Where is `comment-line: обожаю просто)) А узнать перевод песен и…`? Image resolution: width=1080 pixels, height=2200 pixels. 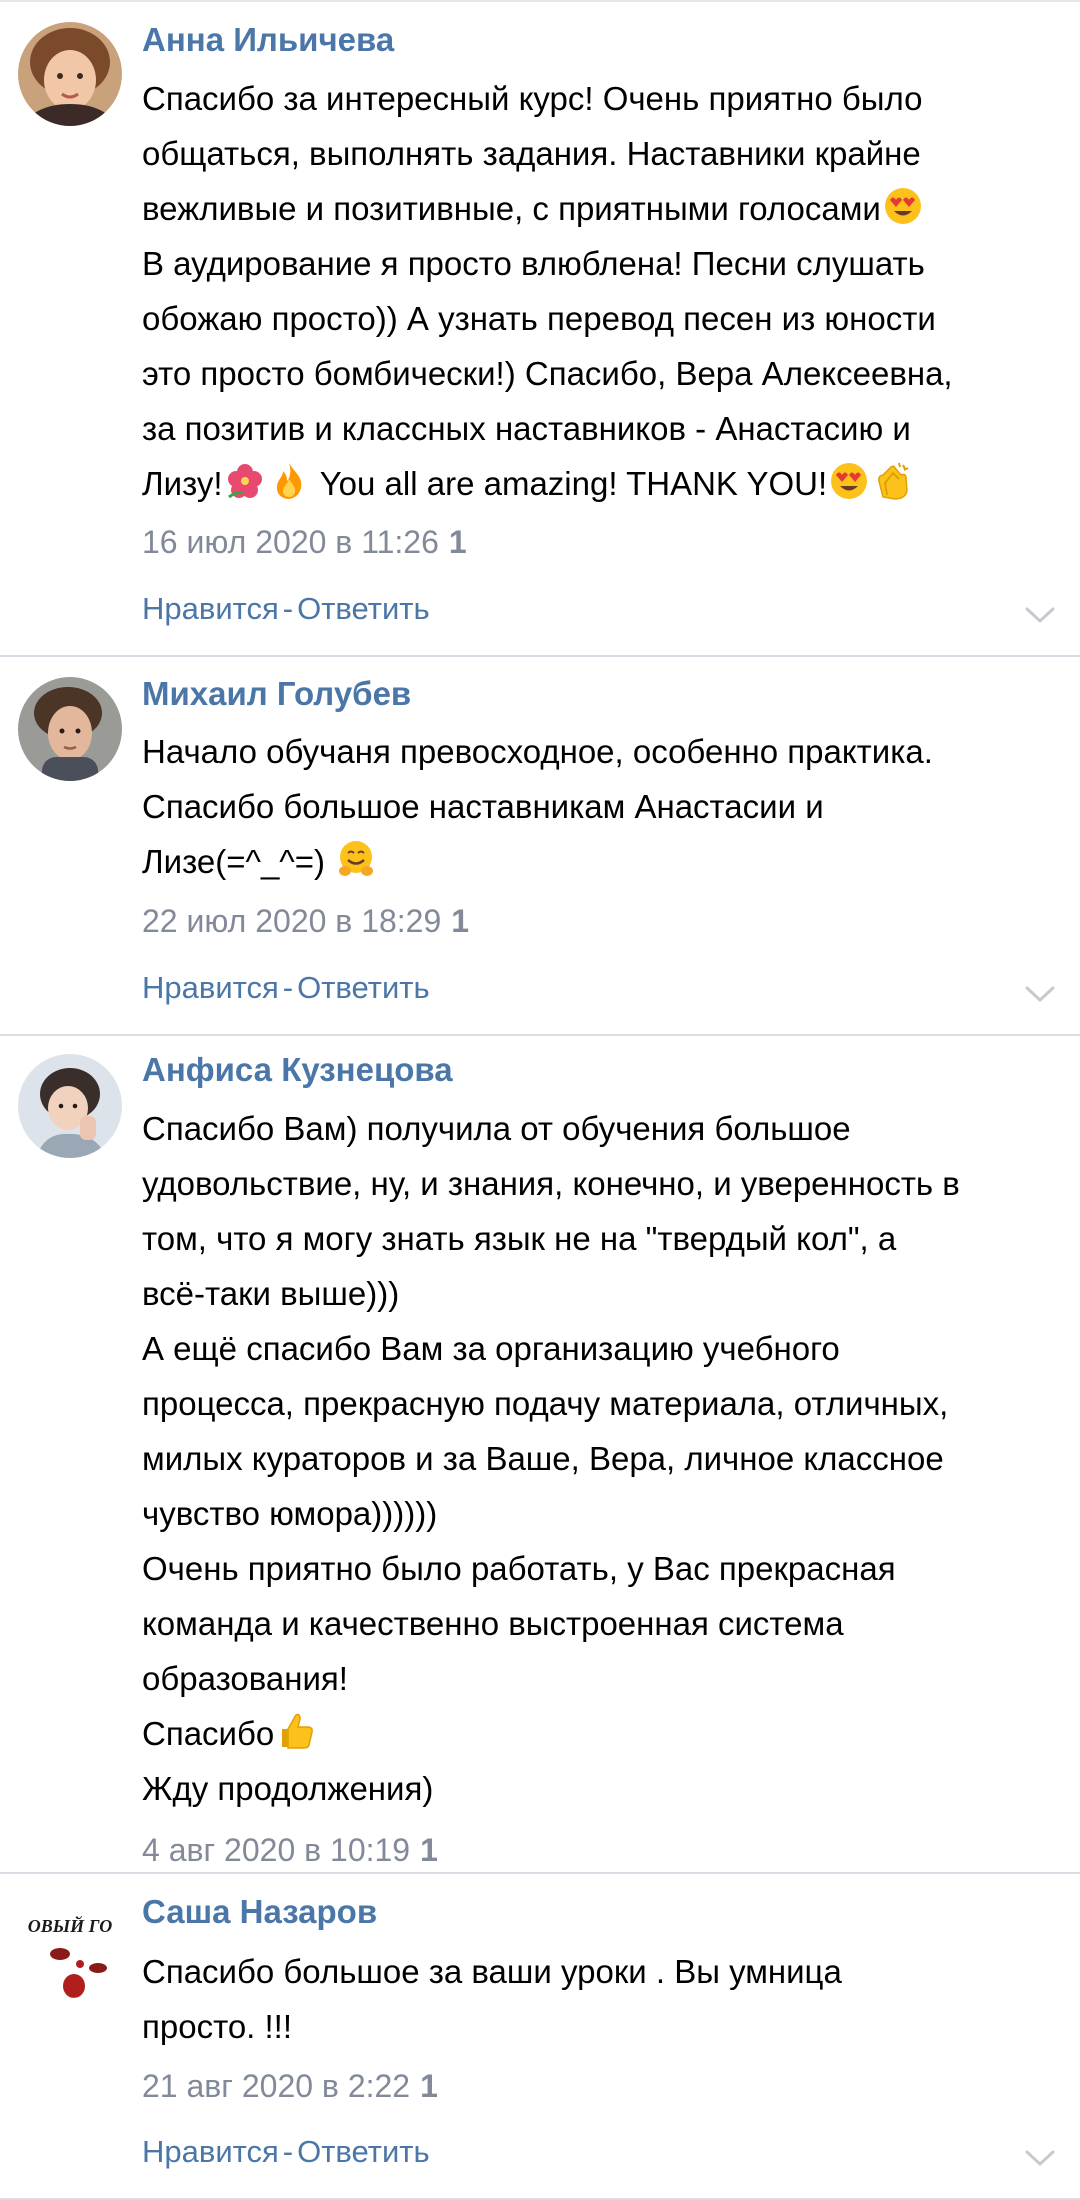 comment-line: обожаю просто)) А узнать перевод песен и… is located at coordinates (539, 318).